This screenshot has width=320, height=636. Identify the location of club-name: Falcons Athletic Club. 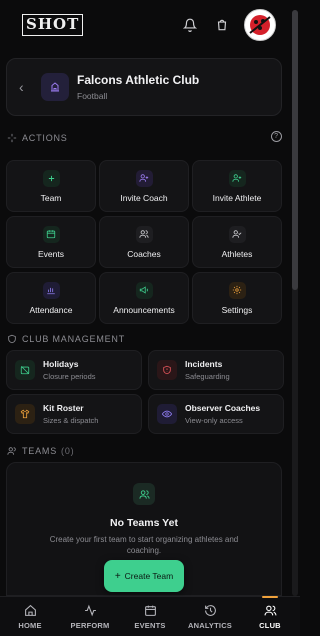
(138, 80).